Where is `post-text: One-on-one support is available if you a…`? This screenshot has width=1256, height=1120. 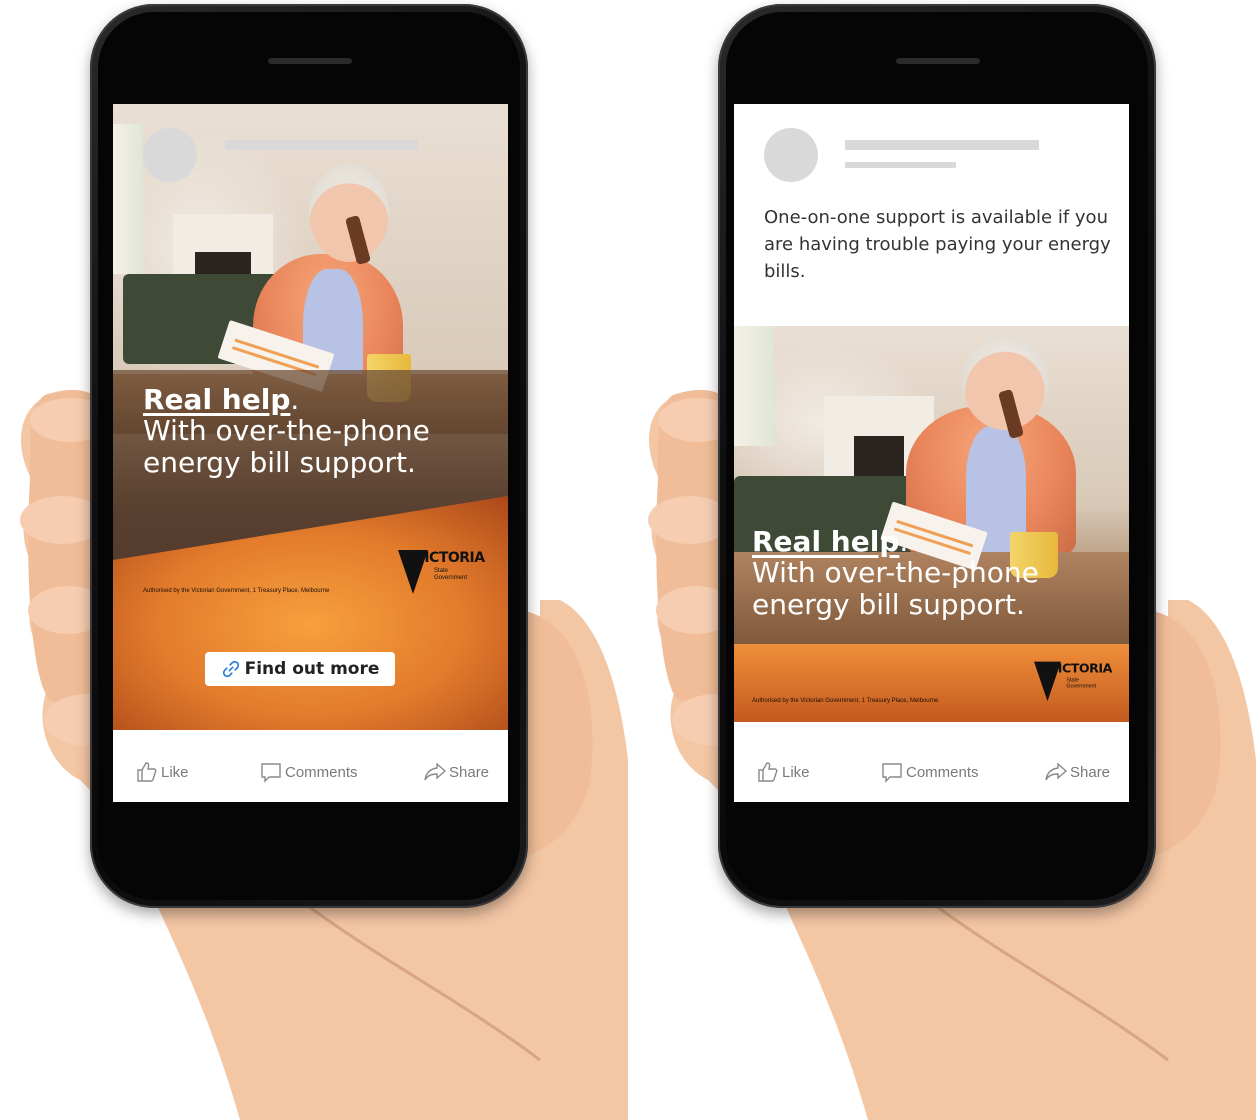 post-text: One-on-one support is available if you a… is located at coordinates (937, 244).